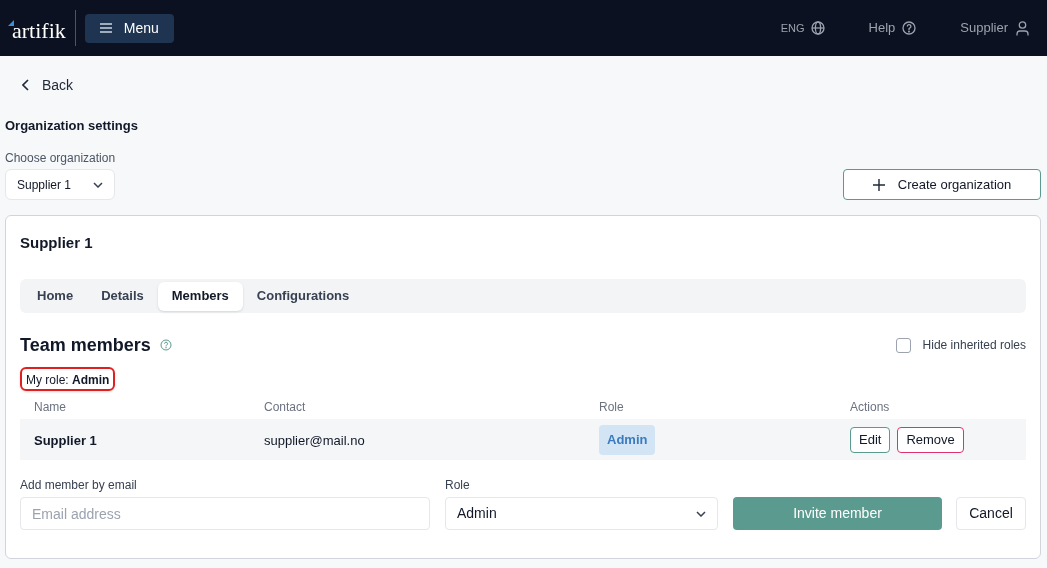 The image size is (1047, 568). Describe the element at coordinates (303, 296) in the screenshot. I see `tab: Configurations` at that location.